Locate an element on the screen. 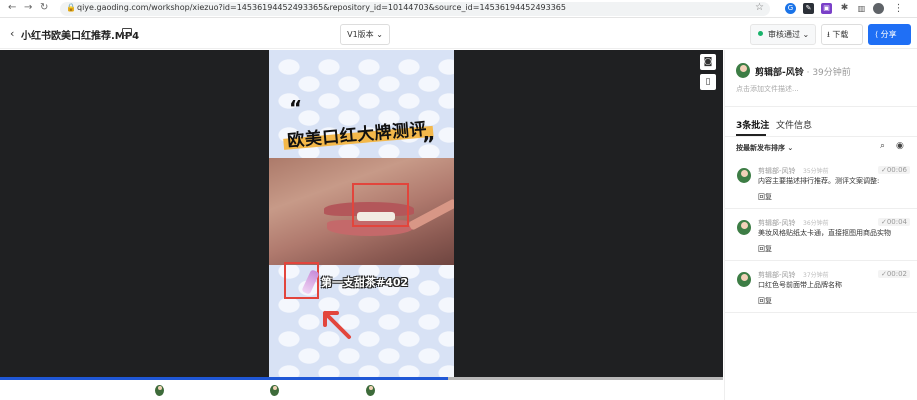 The image size is (917, 400). comment-text: 口红色号前面带上品牌名称 is located at coordinates (800, 285).